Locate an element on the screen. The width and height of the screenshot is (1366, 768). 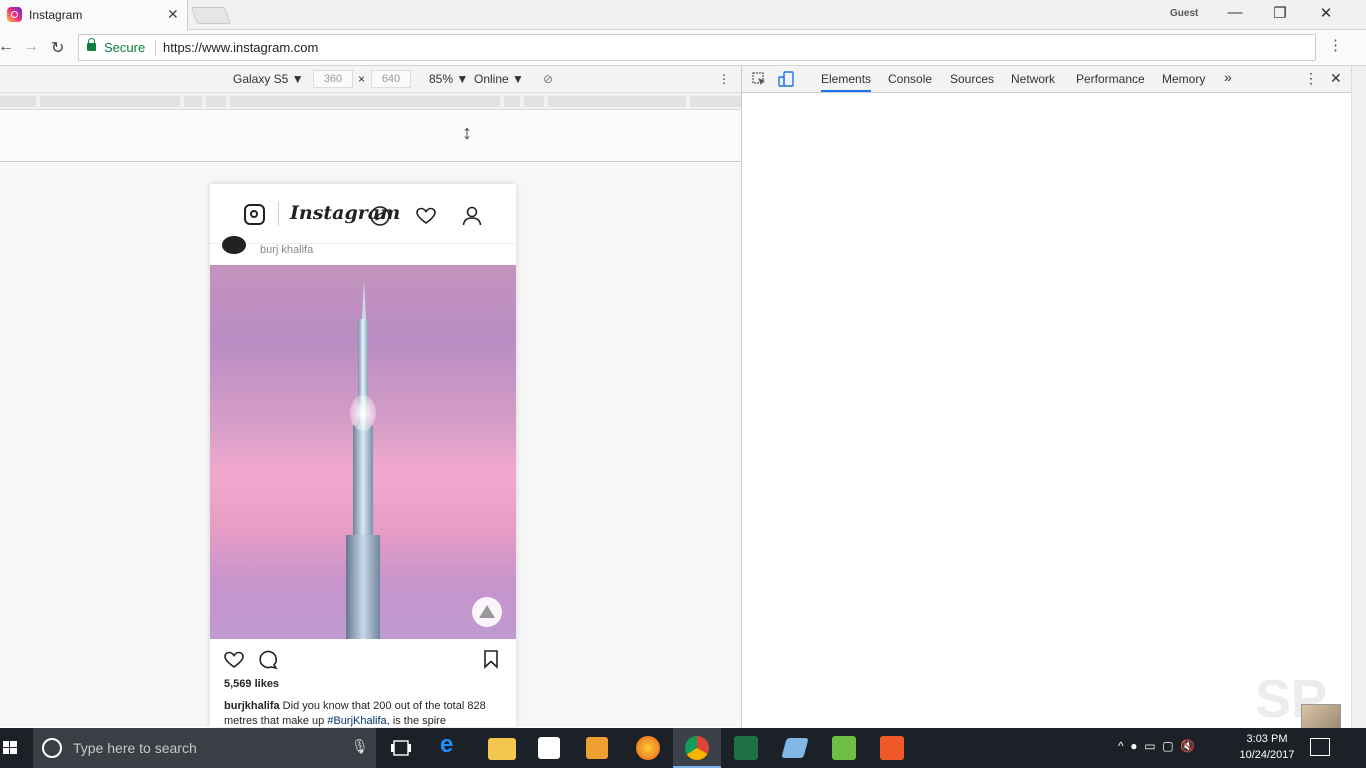
post-image is located at coordinates (363, 452).